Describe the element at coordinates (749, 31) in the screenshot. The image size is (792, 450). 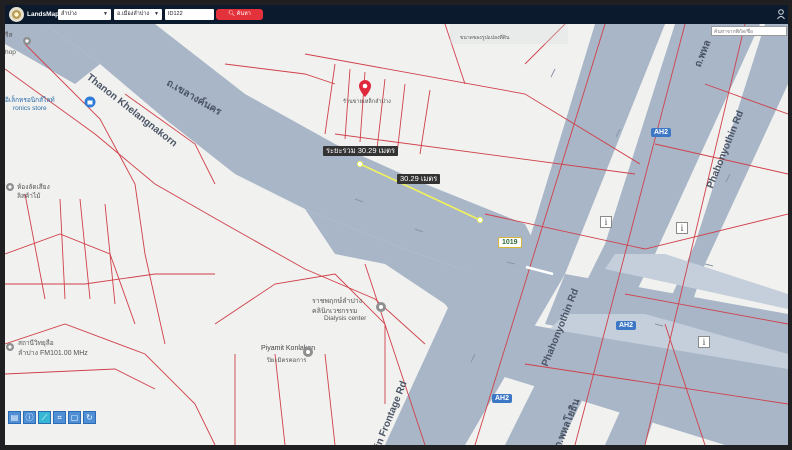
I see `coordinate-search-input: ค้นหาจากพิกัด/ชื่อ` at that location.